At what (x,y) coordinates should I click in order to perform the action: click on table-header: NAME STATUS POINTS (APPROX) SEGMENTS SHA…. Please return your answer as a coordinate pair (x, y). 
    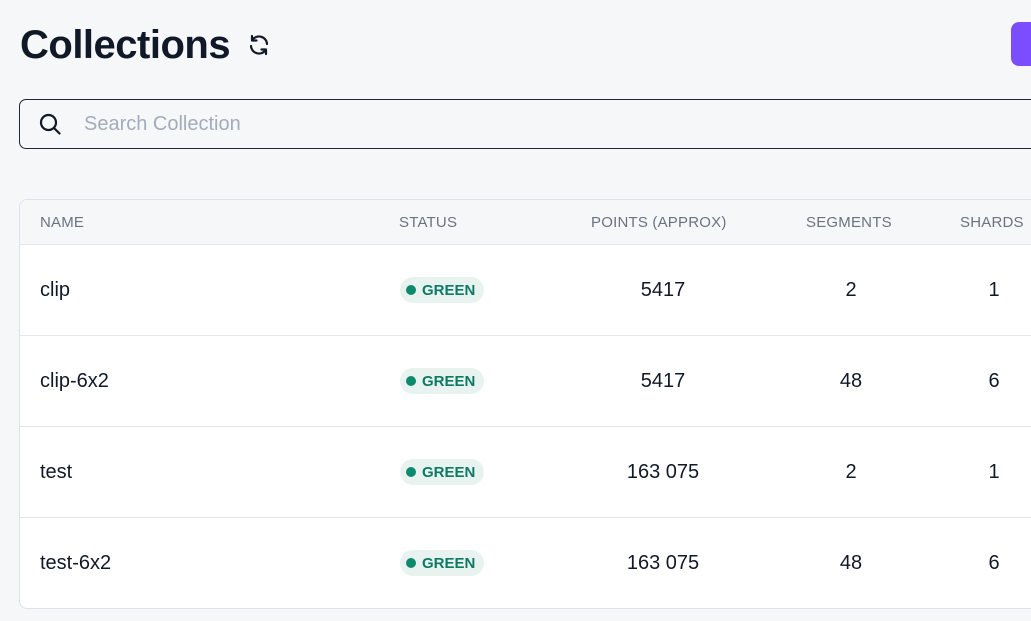
    Looking at the image, I should click on (525, 222).